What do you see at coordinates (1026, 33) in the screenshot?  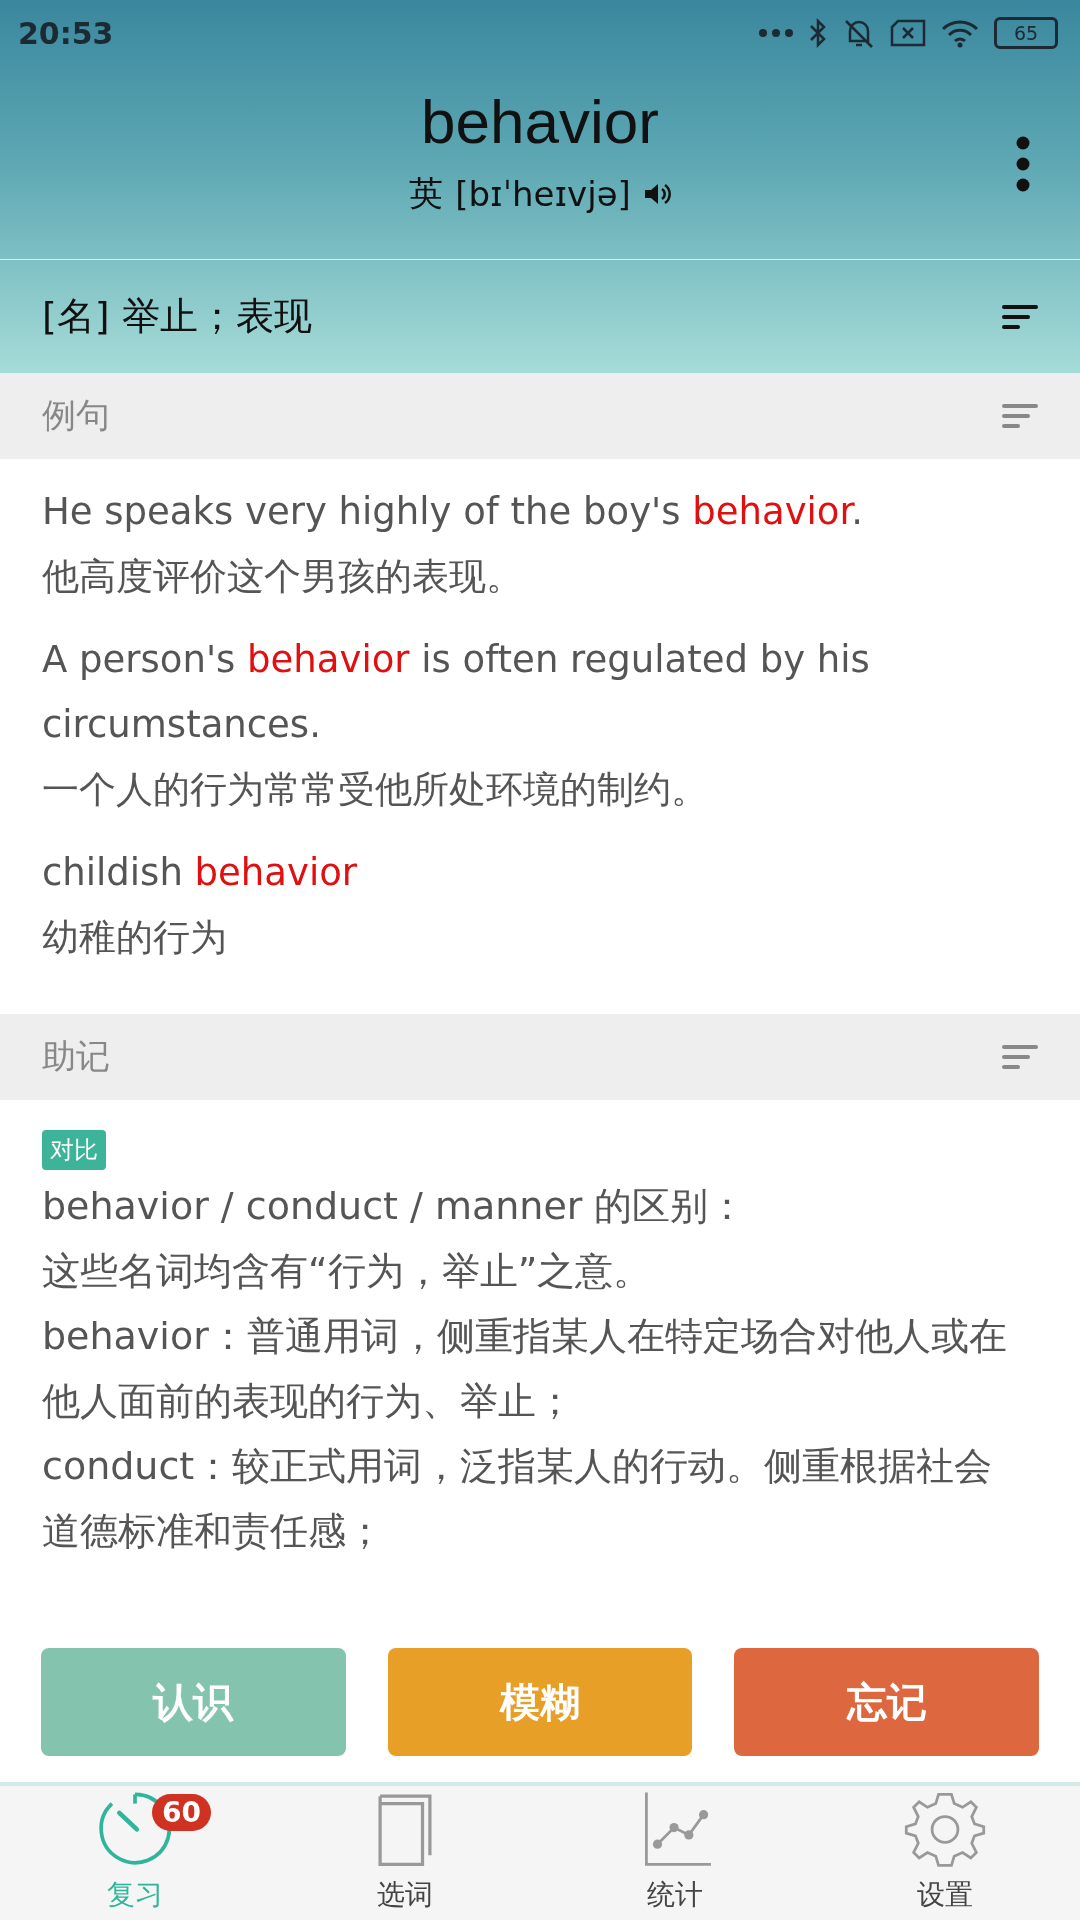 I see `battery-icon: 65` at bounding box center [1026, 33].